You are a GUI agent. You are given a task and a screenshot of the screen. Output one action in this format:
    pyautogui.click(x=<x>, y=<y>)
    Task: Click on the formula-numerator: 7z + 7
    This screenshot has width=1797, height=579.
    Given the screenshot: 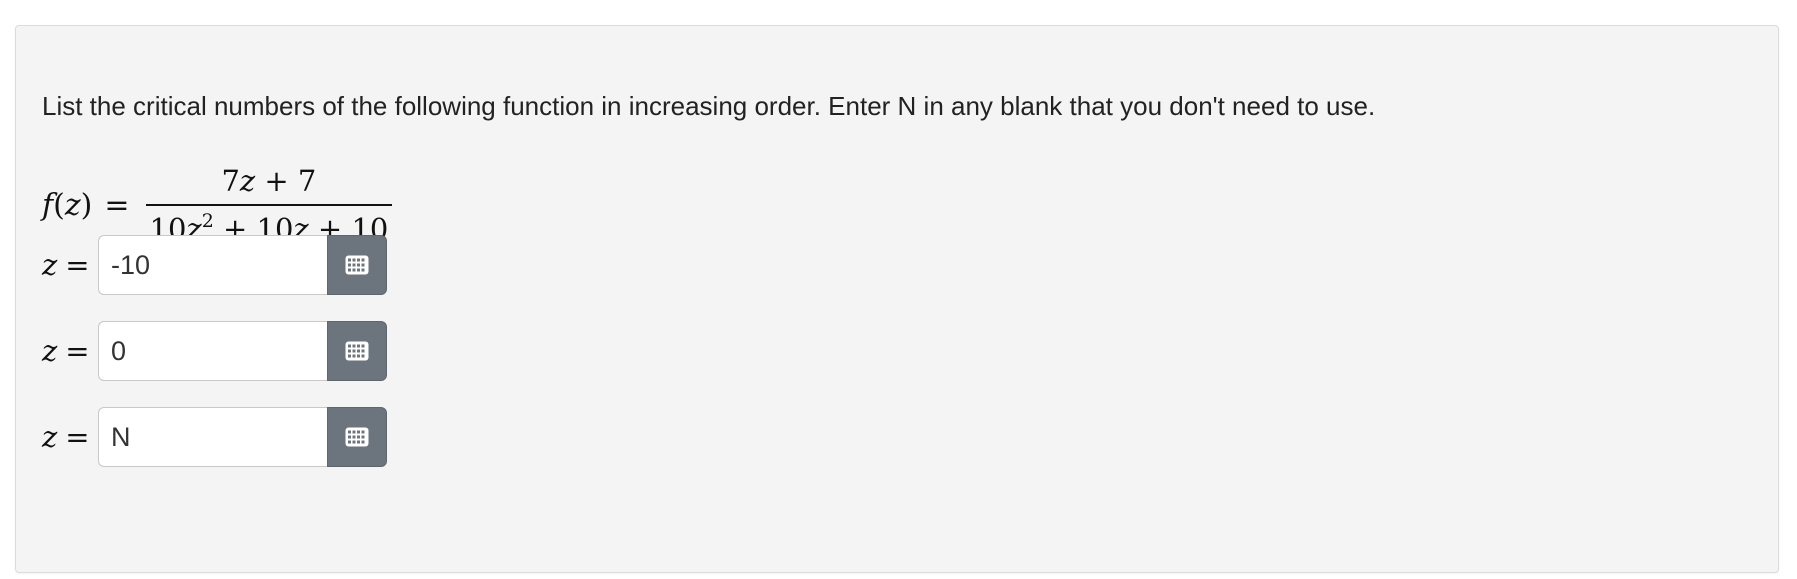 What is the action you would take?
    pyautogui.click(x=269, y=181)
    